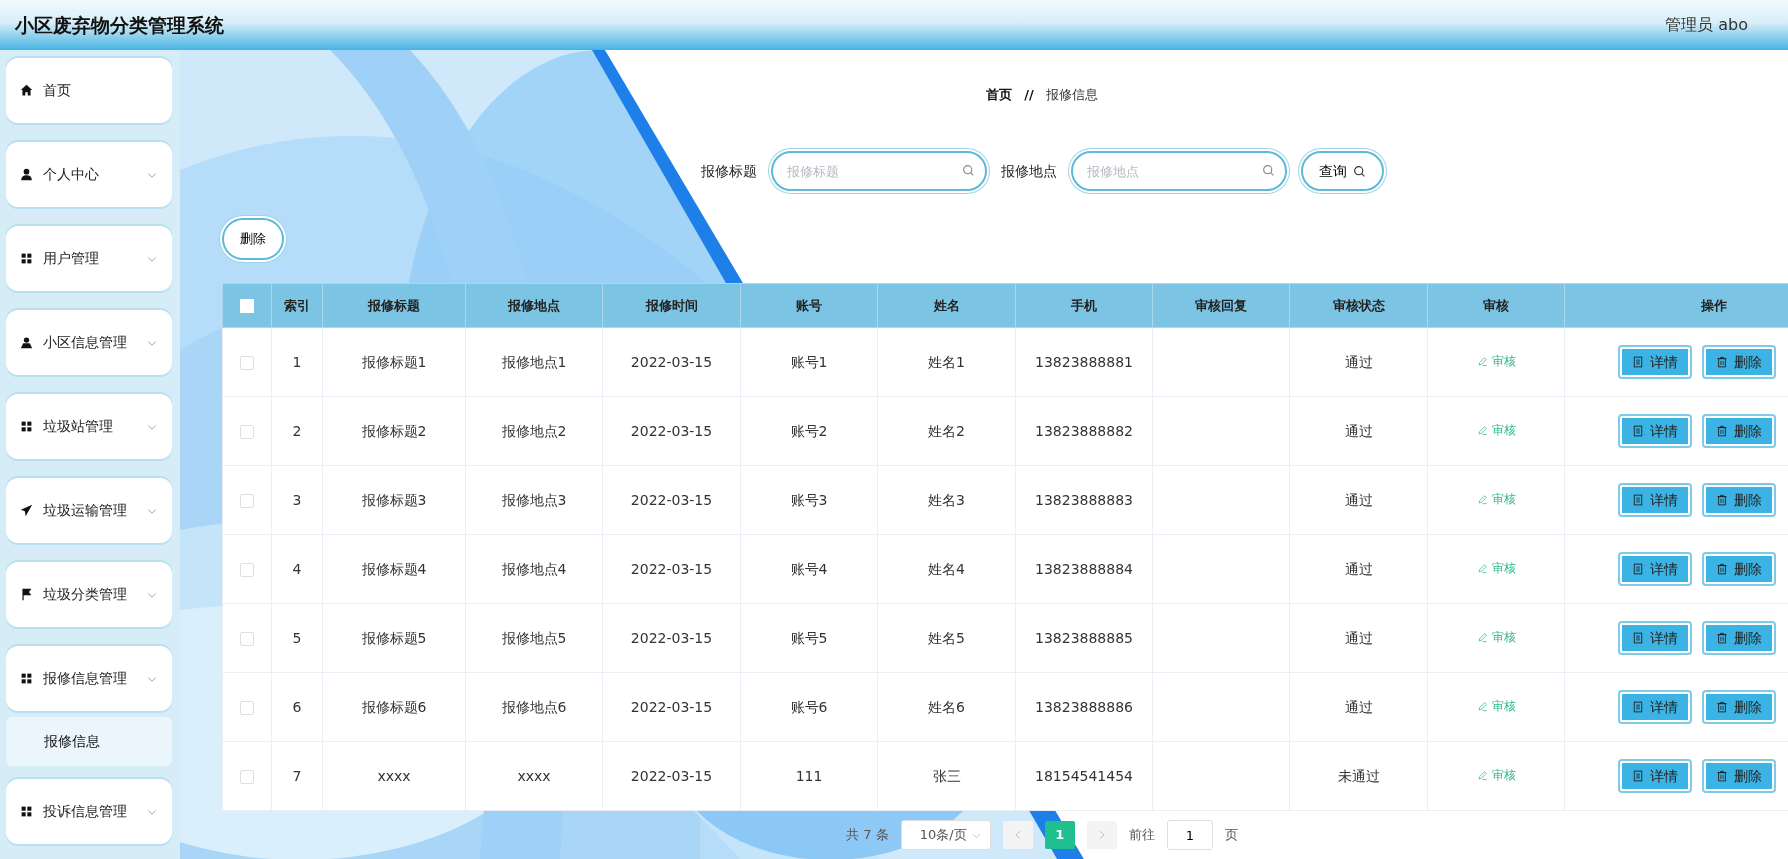  I want to click on search-button: 查询, so click(1342, 171).